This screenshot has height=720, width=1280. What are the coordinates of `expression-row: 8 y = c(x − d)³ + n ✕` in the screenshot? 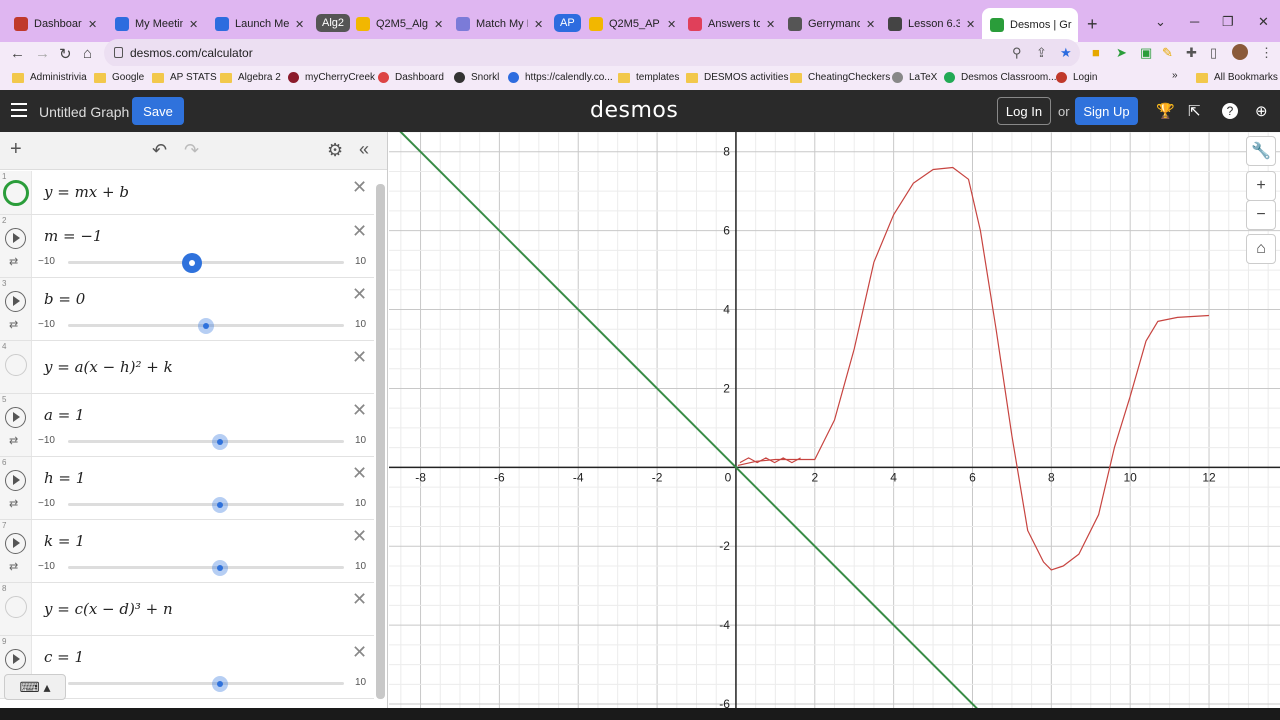 It's located at (187, 609).